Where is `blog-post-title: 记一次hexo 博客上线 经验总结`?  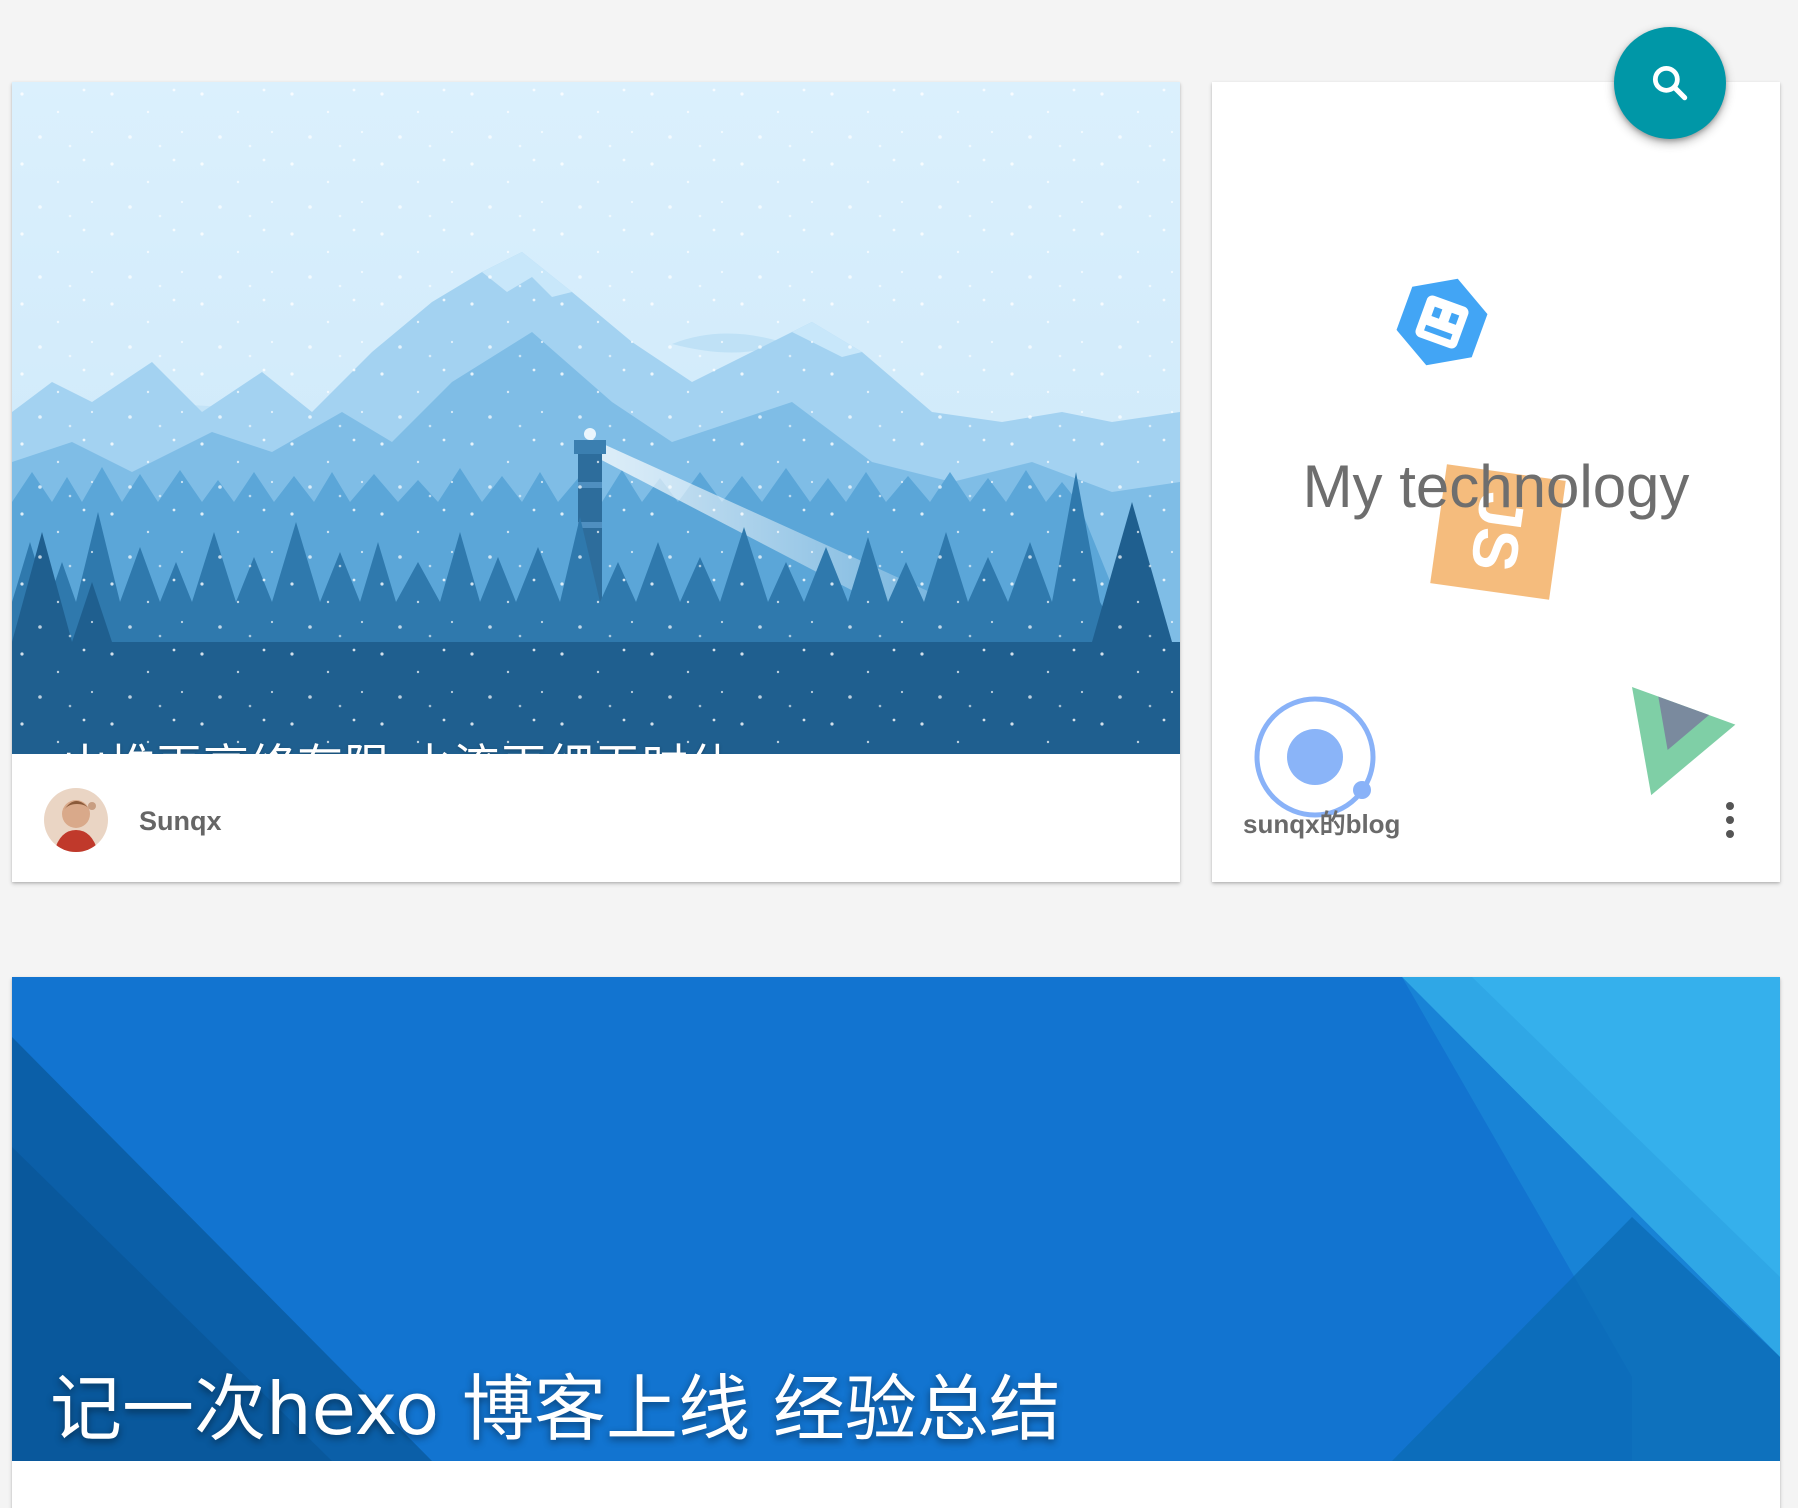 blog-post-title: 记一次hexo 博客上线 经验总结 is located at coordinates (555, 1402).